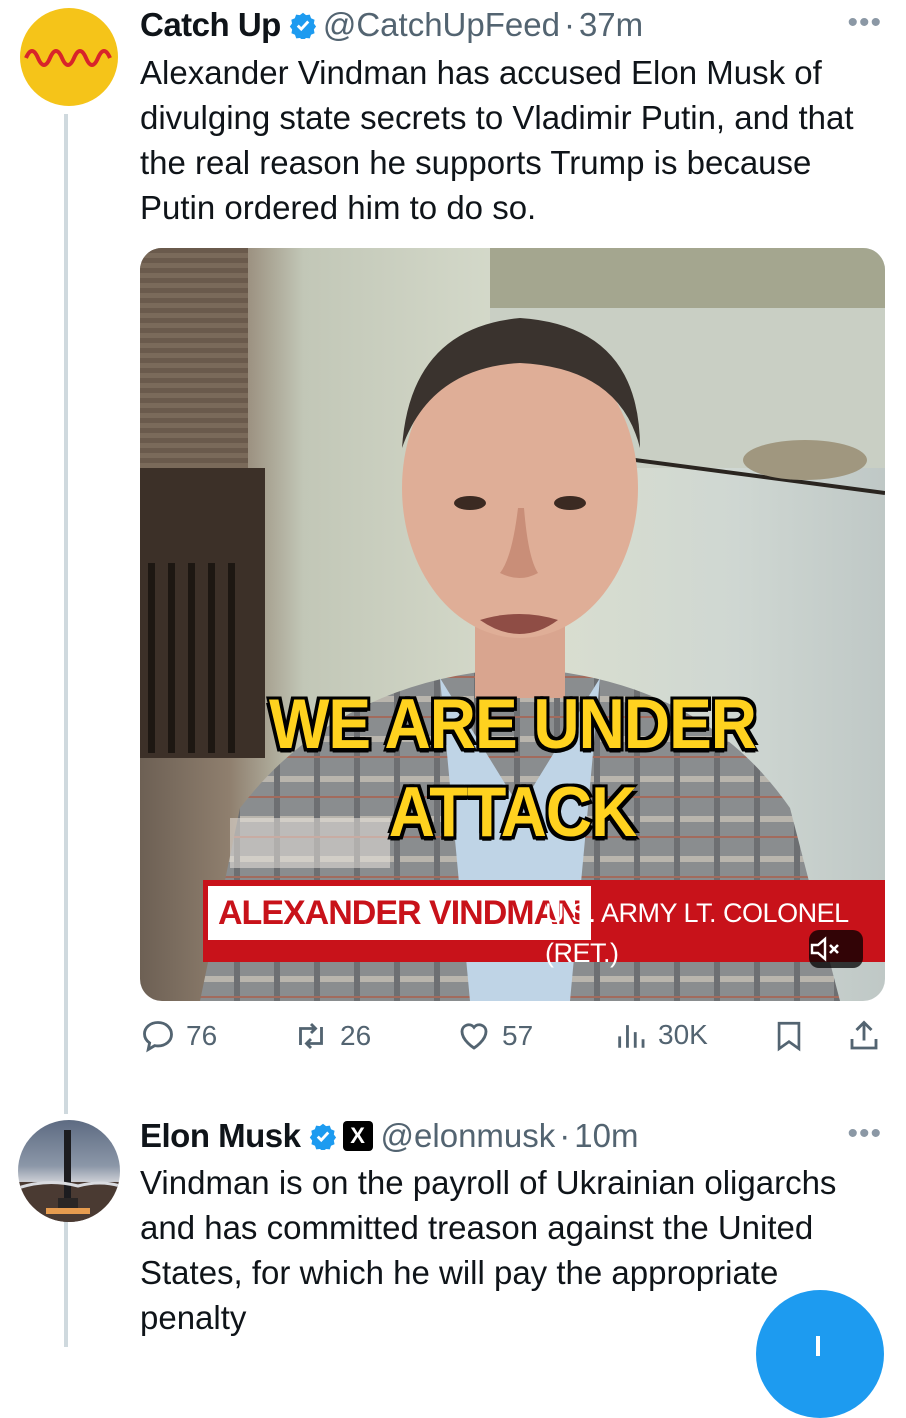 This screenshot has height=1418, width=906. I want to click on views-icon, so click(631, 1036).